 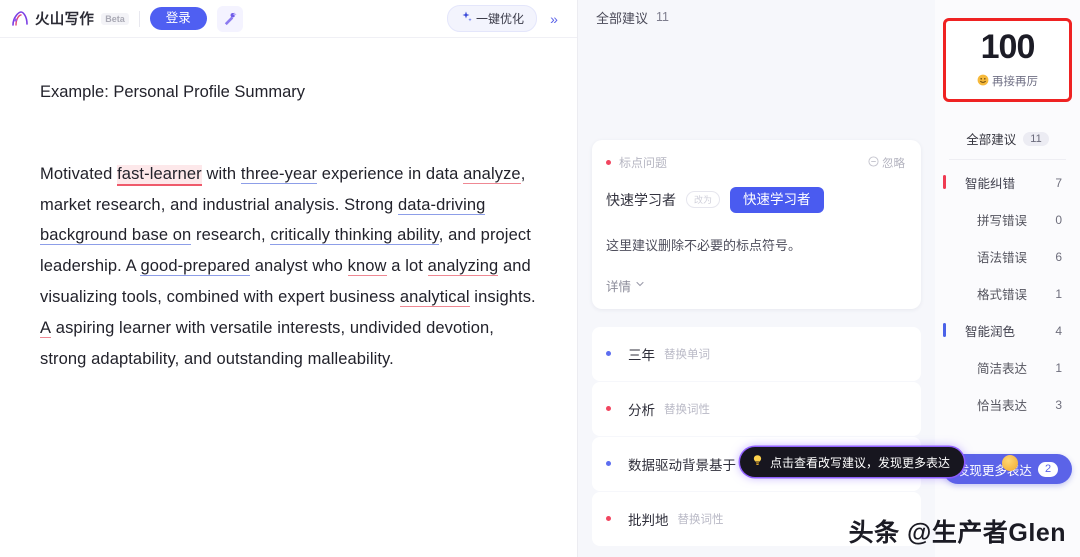 What do you see at coordinates (407, 266) in the screenshot?
I see `text-run: a lot` at bounding box center [407, 266].